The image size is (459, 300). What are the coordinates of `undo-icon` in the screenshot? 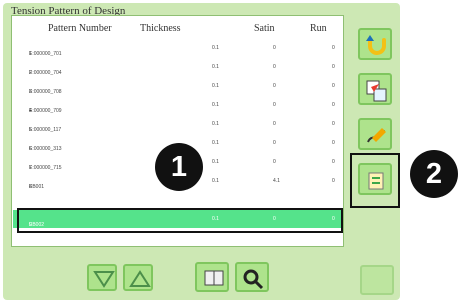 It's located at (376, 45).